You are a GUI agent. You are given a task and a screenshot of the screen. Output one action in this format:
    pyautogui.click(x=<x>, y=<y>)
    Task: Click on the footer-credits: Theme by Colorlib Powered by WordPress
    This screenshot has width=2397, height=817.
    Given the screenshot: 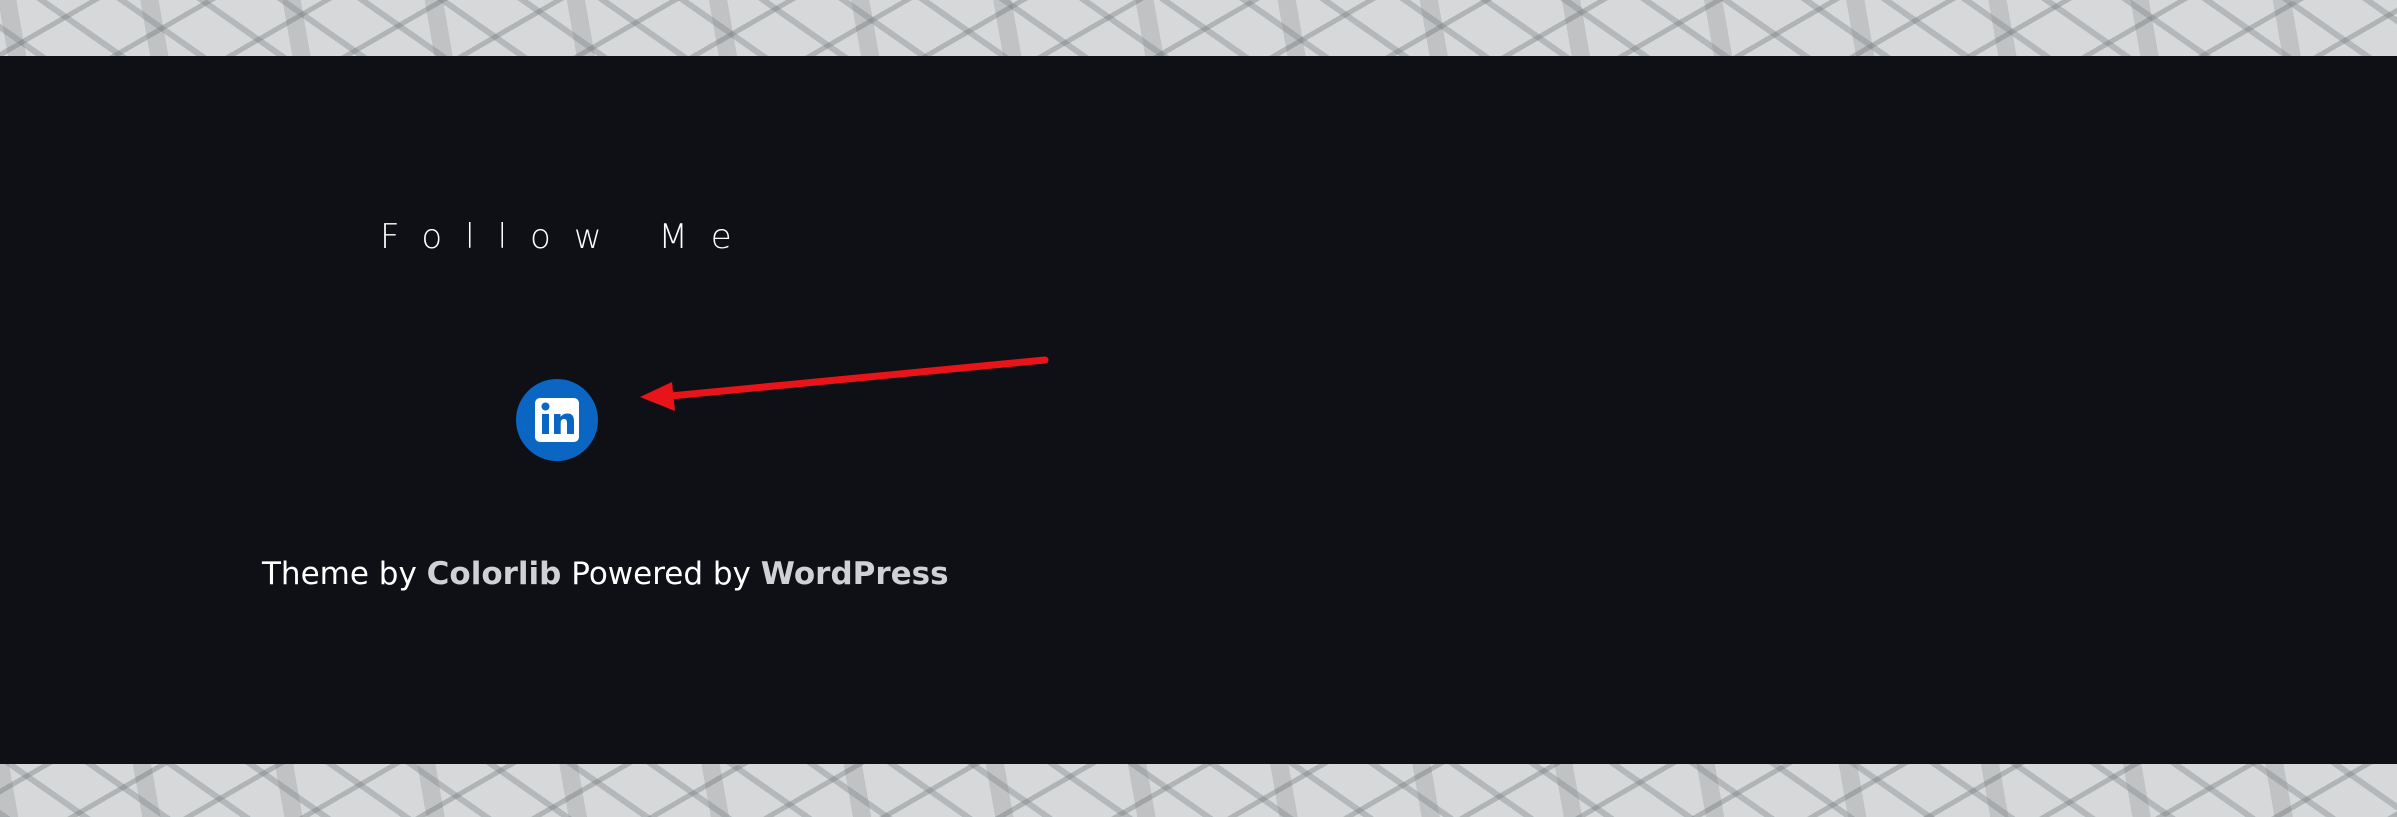 What is the action you would take?
    pyautogui.click(x=605, y=574)
    